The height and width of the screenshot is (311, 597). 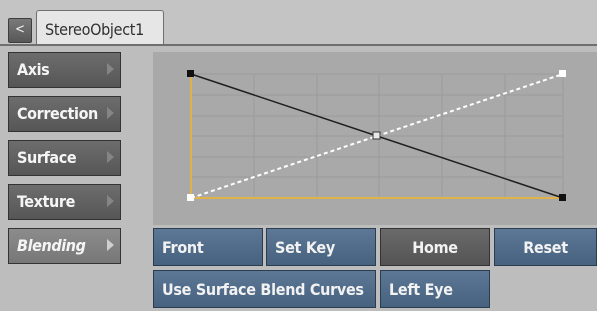 What do you see at coordinates (208, 247) in the screenshot?
I see `front-button: Front` at bounding box center [208, 247].